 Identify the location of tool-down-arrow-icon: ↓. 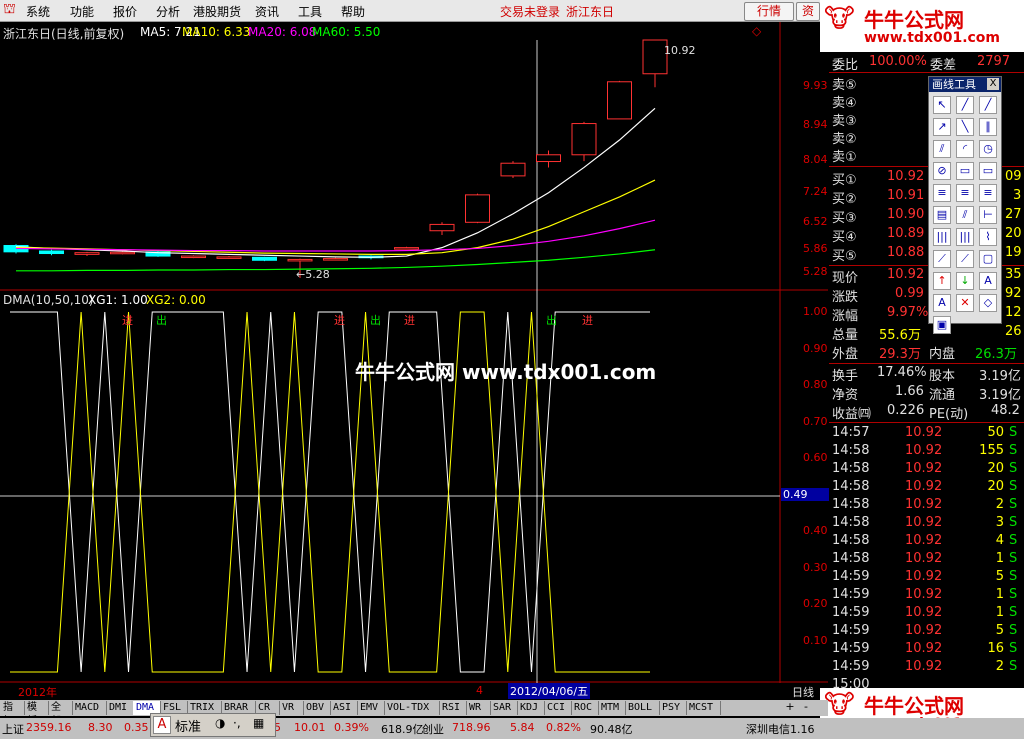
(965, 281).